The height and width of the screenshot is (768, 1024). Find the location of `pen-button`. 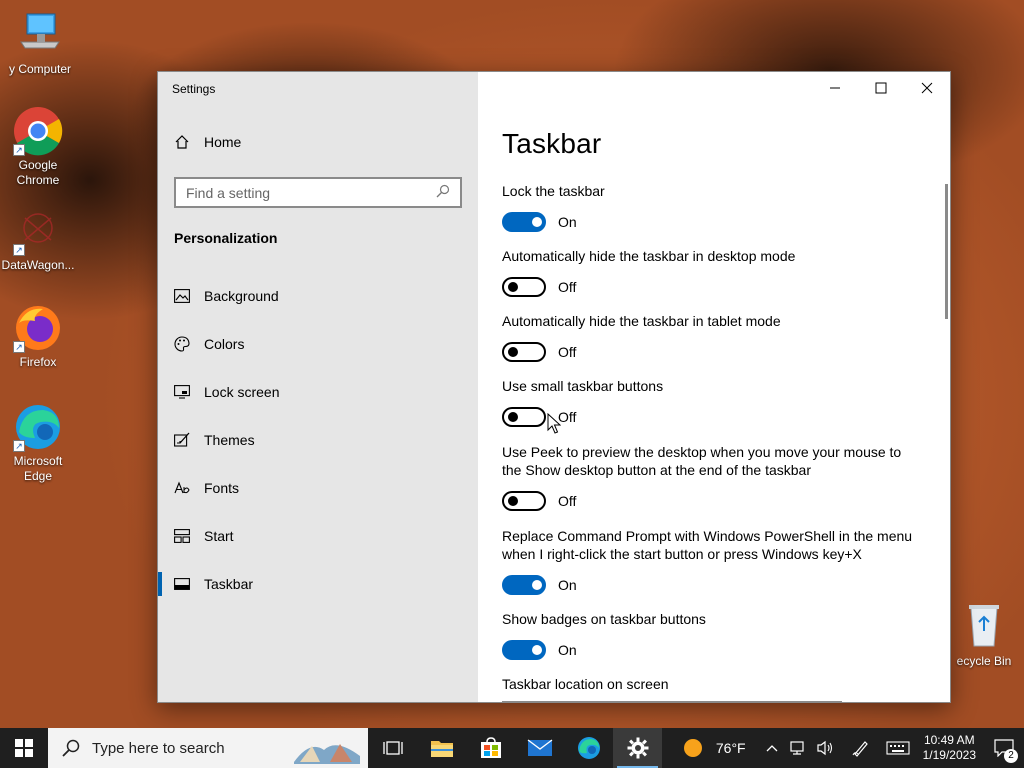

pen-button is located at coordinates (861, 748).